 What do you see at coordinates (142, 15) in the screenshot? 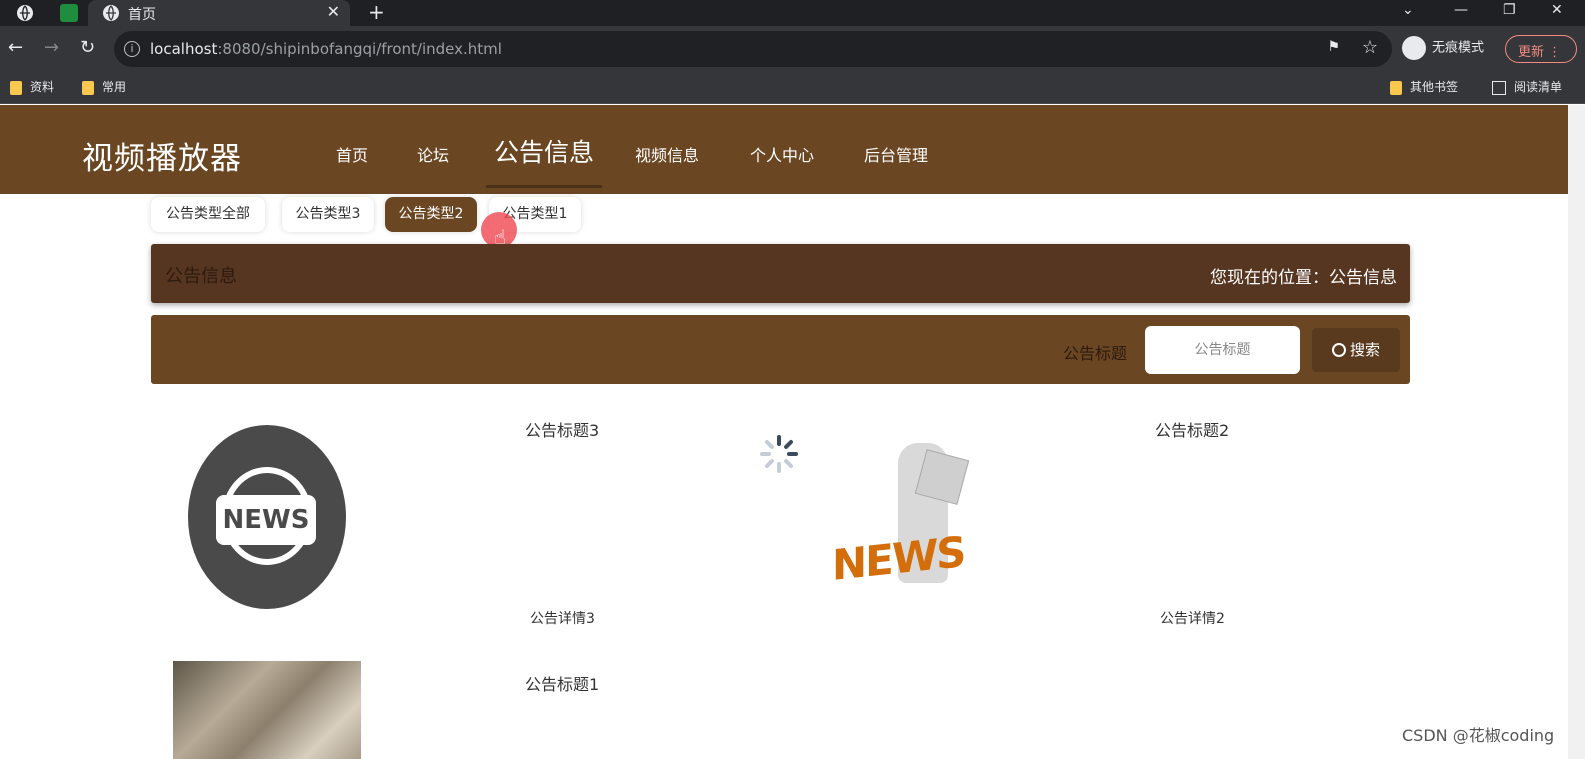
I see `tab-title: 首页` at bounding box center [142, 15].